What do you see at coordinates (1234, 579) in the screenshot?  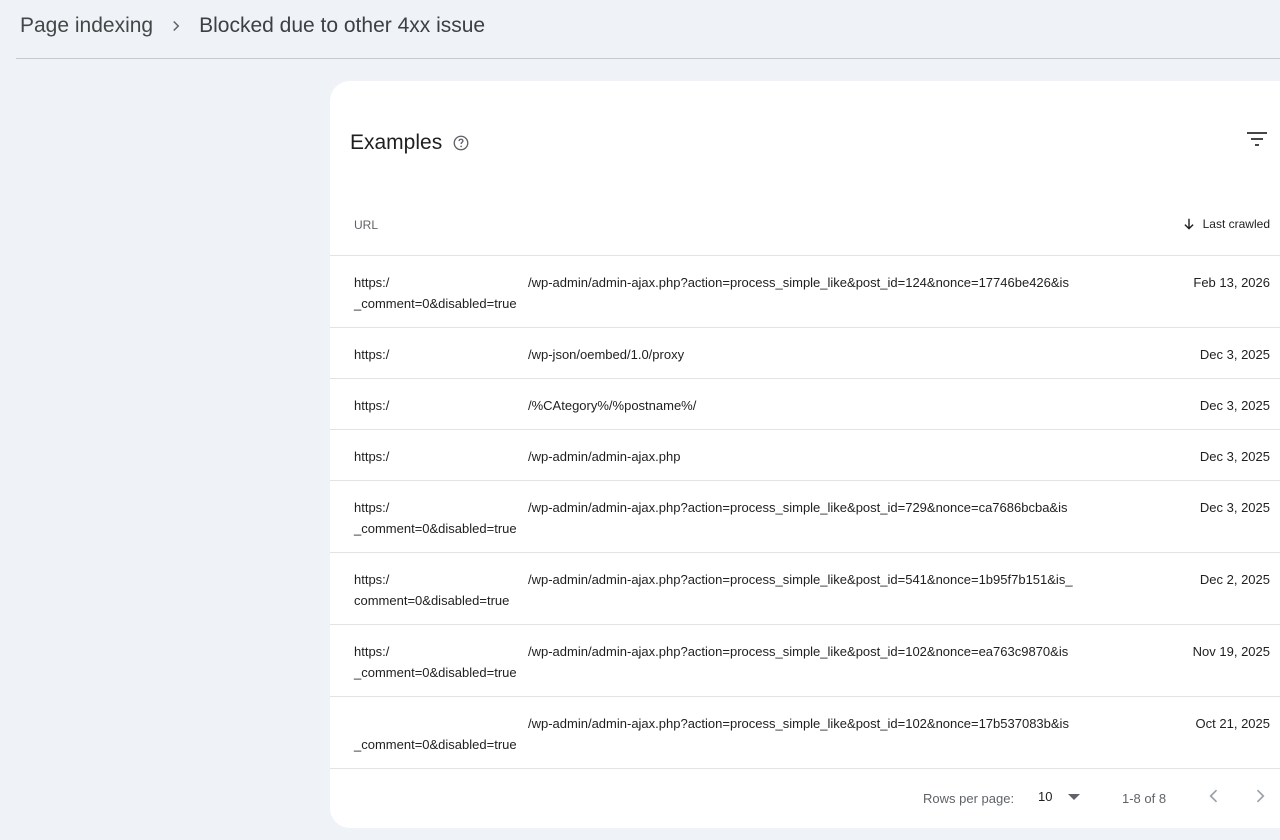 I see `last-crawled-cell: Dec 2, 2025` at bounding box center [1234, 579].